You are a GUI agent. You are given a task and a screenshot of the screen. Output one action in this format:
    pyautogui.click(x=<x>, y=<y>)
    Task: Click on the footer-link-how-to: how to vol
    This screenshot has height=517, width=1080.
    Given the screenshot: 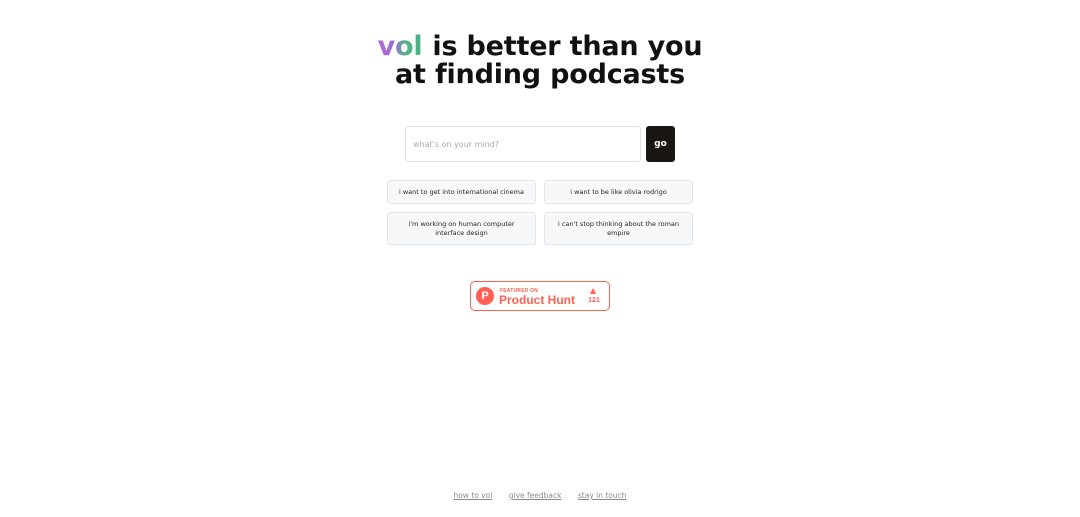 What is the action you would take?
    pyautogui.click(x=472, y=495)
    